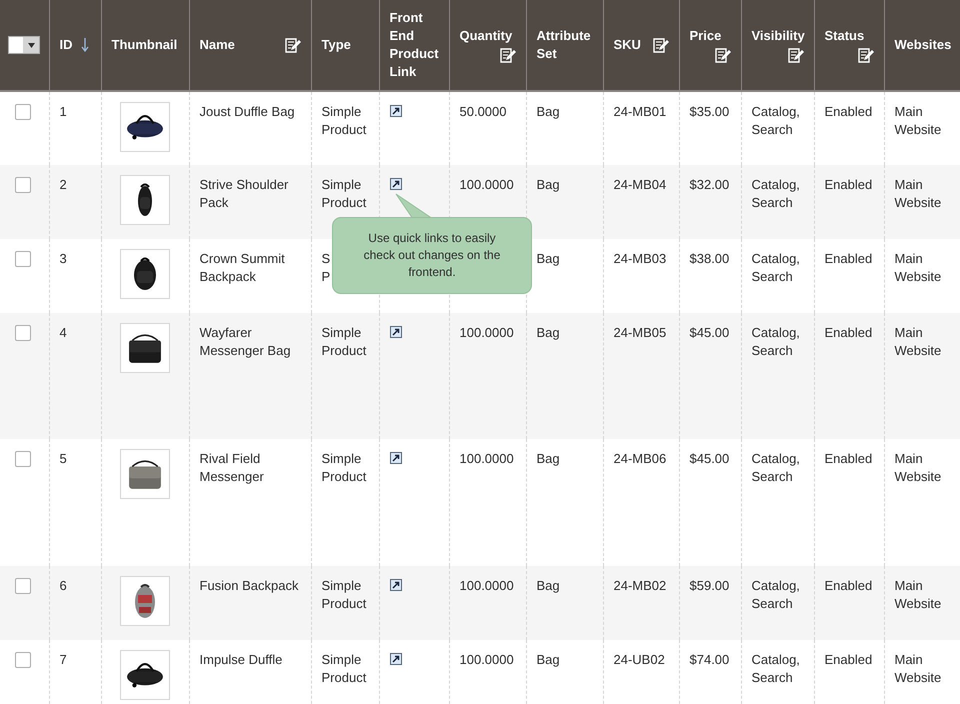  What do you see at coordinates (63, 332) in the screenshot?
I see `product-id: 4` at bounding box center [63, 332].